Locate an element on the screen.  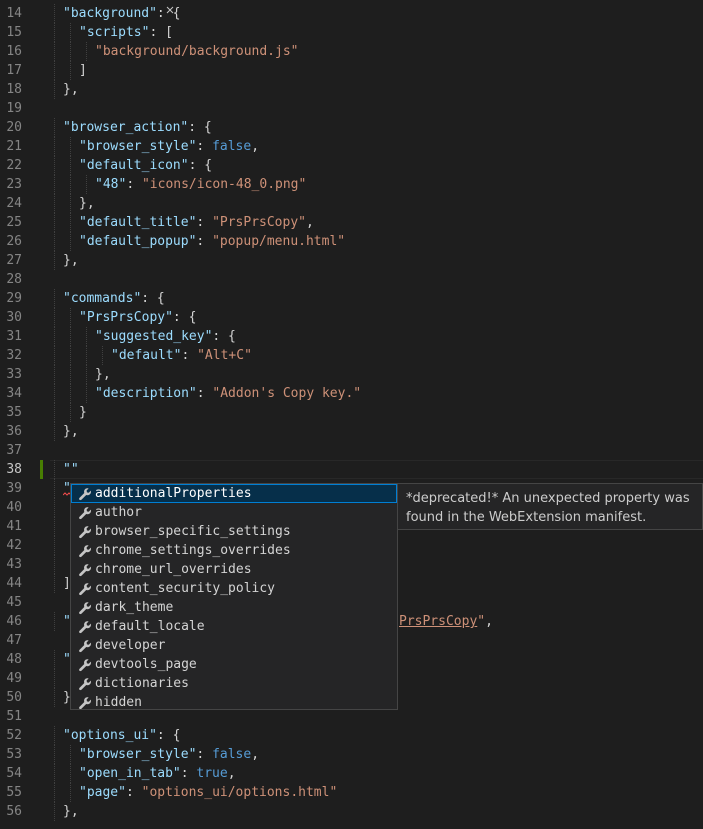
code-token: "scripts" is located at coordinates (114, 32).